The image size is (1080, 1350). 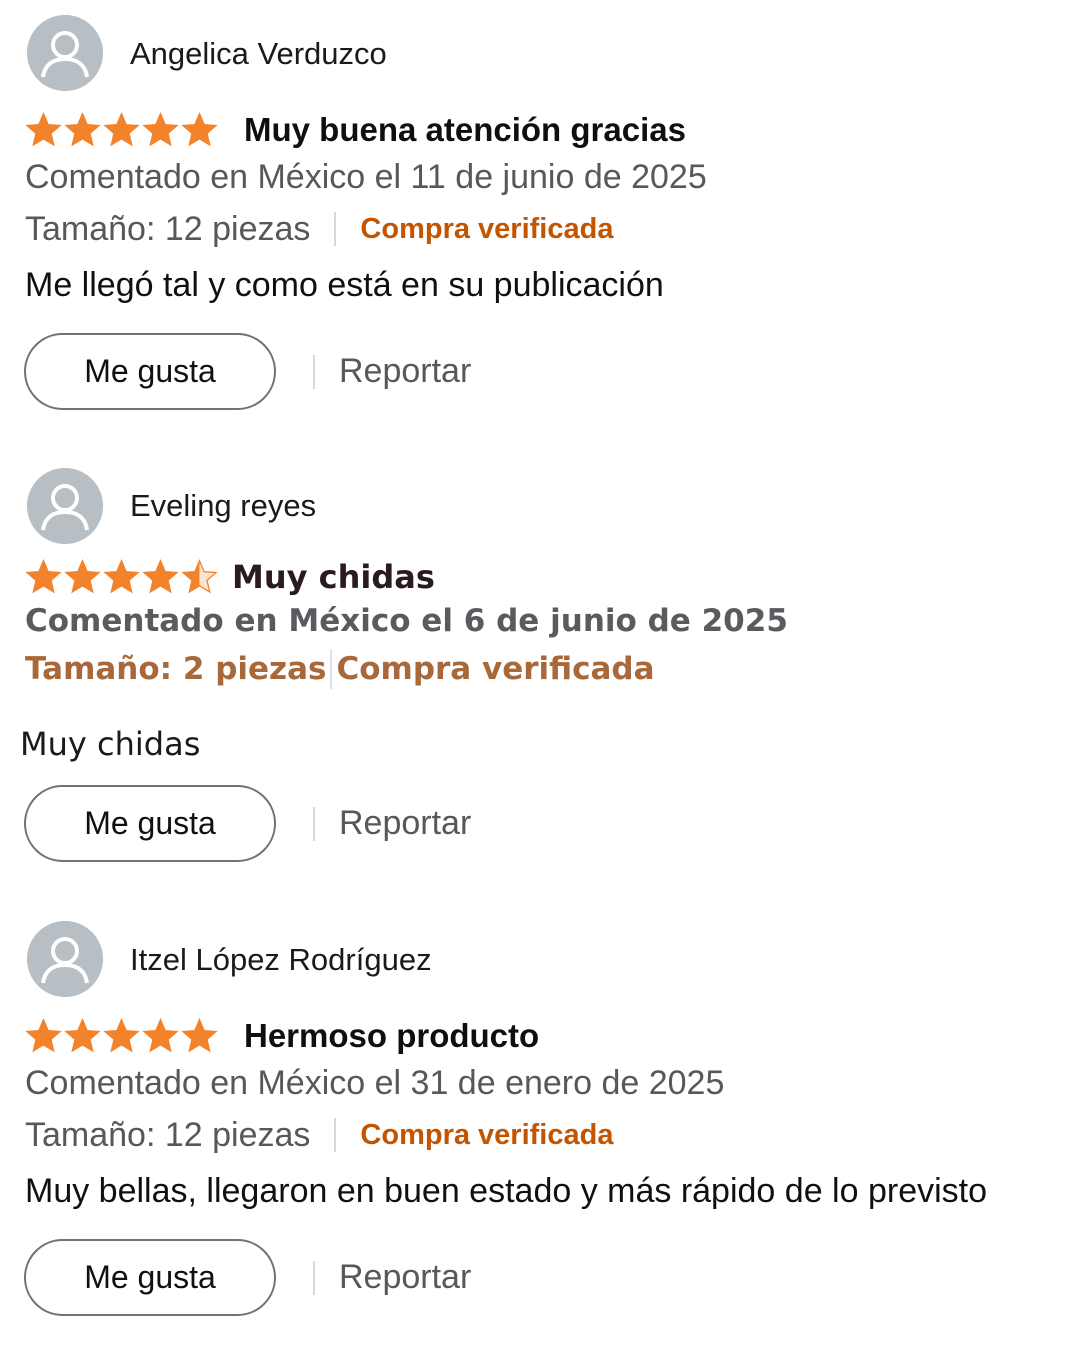 I want to click on reviewer-name: Eveling reyes, so click(x=223, y=506).